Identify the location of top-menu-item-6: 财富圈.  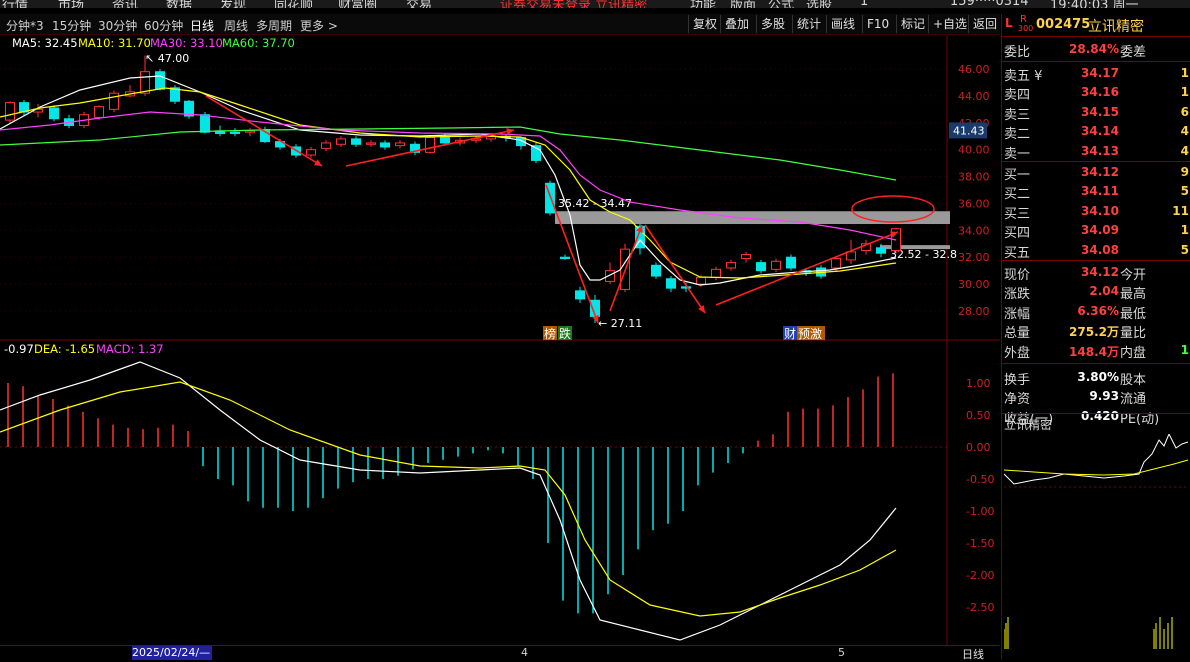
(357, 4).